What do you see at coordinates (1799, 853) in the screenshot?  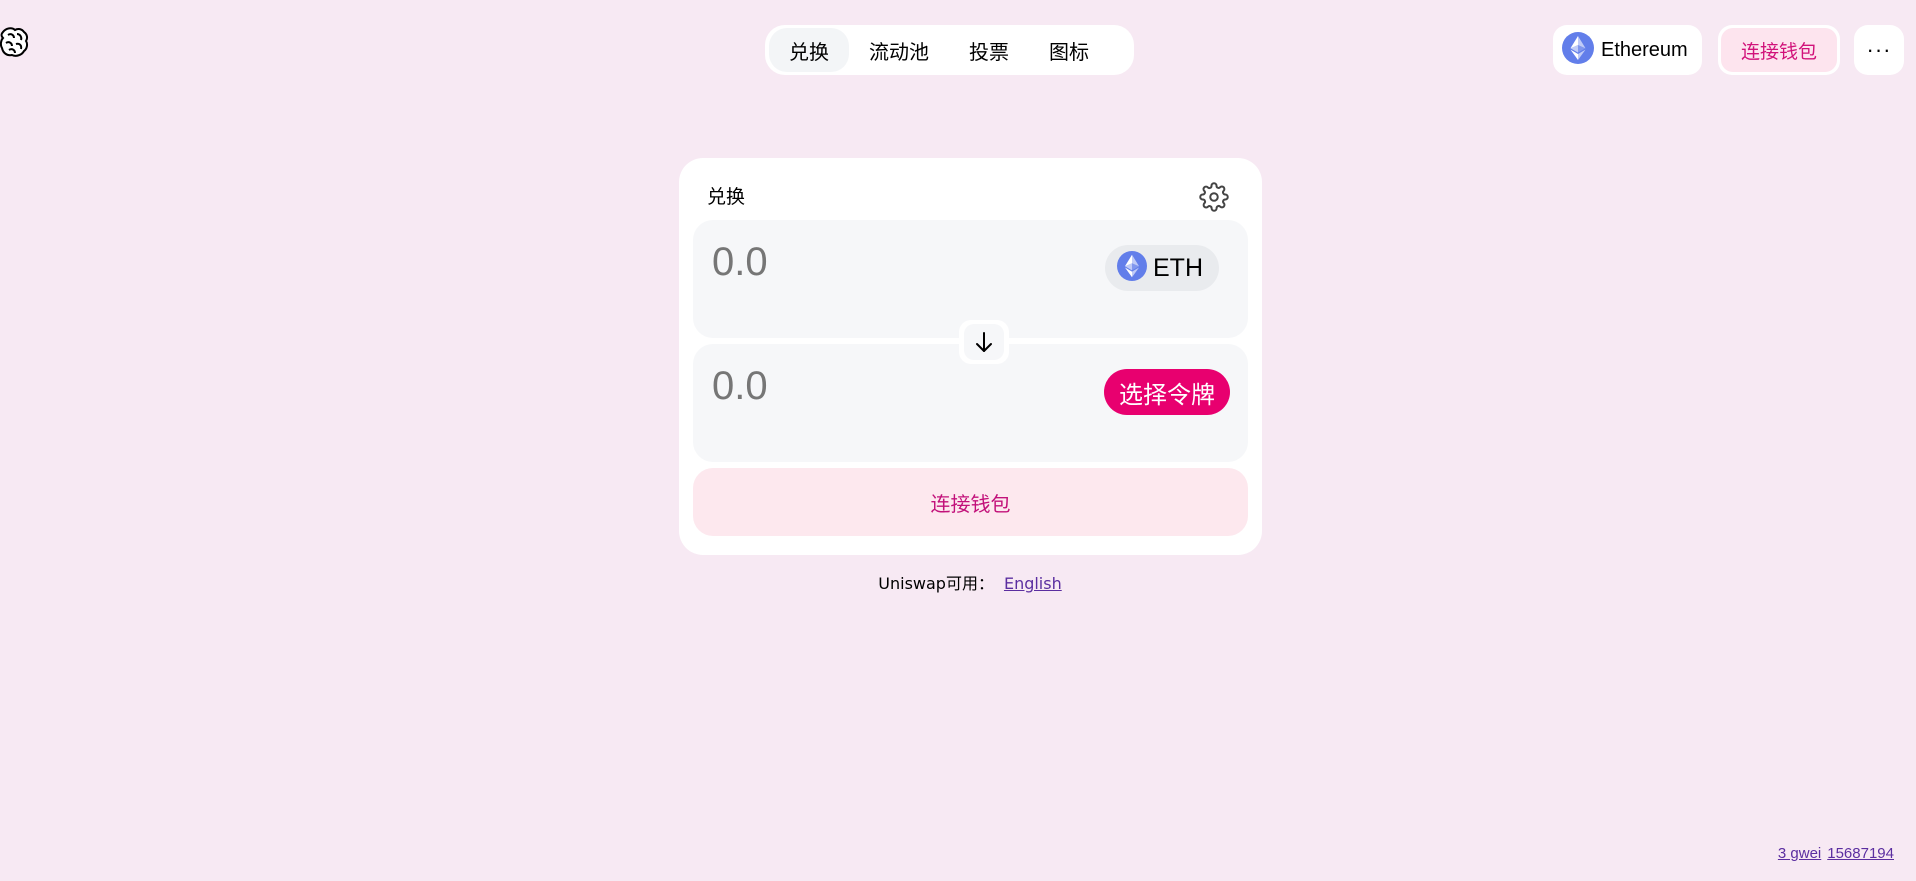 I see `gas-price-link: 3 gwei` at bounding box center [1799, 853].